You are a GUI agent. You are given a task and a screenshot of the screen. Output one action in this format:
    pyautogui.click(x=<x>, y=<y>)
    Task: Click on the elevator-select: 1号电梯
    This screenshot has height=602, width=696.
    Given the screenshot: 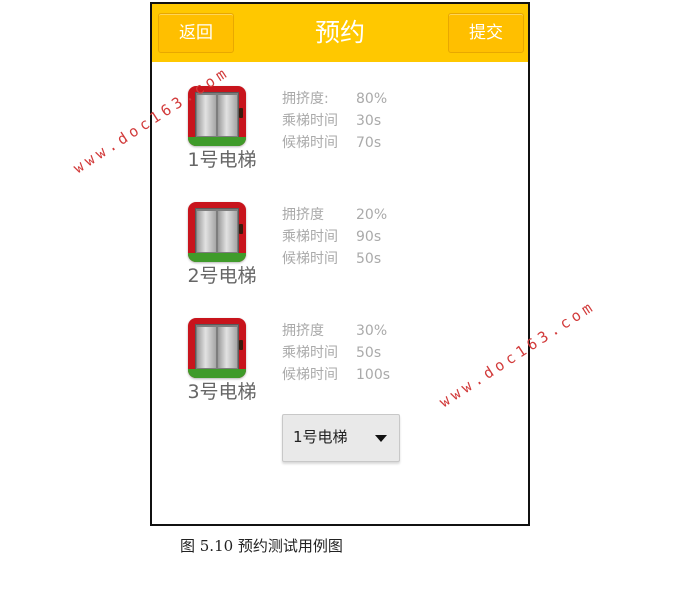 What is the action you would take?
    pyautogui.click(x=341, y=438)
    